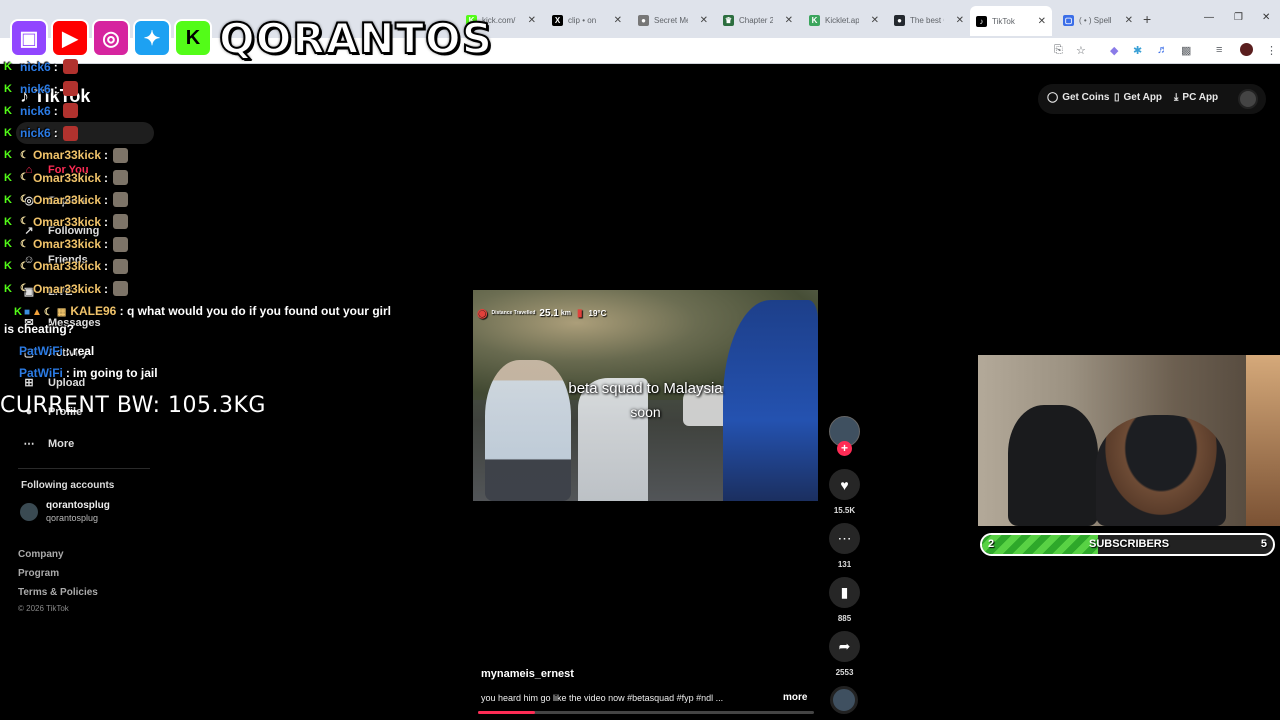  I want to click on footer-company-link: Company, so click(41, 554).